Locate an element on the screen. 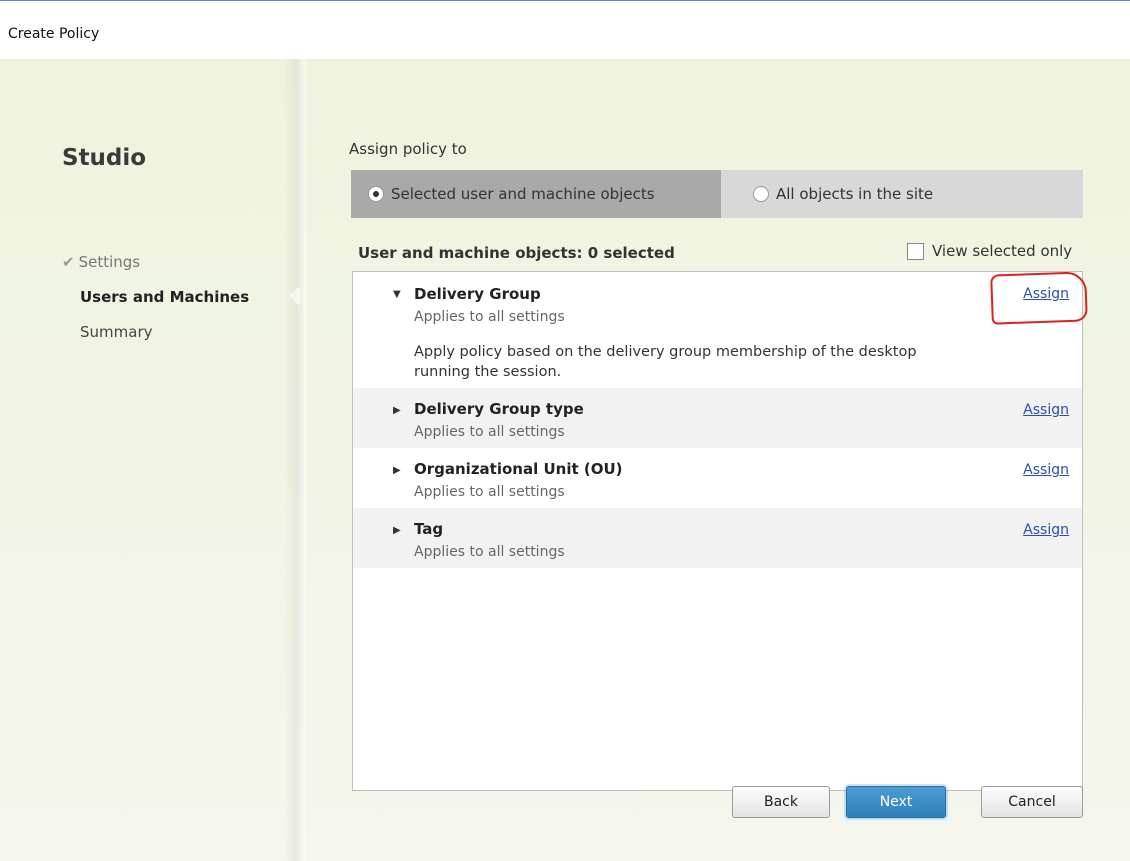 Image resolution: width=1130 pixels, height=861 pixels. step-users-and-machines-label: Users and Machines is located at coordinates (165, 297).